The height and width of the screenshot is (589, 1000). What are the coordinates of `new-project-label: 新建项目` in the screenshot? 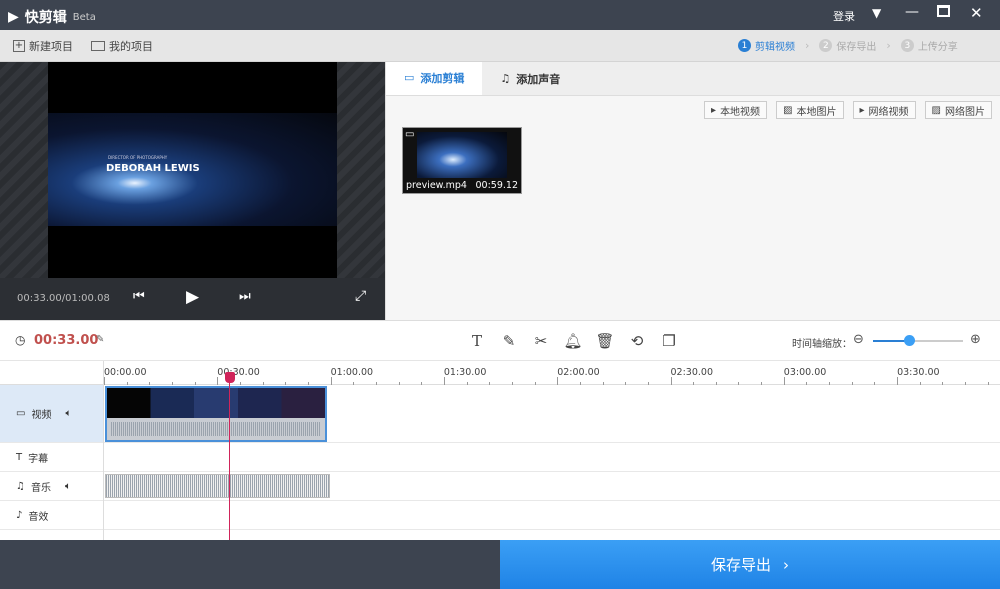 It's located at (51, 46).